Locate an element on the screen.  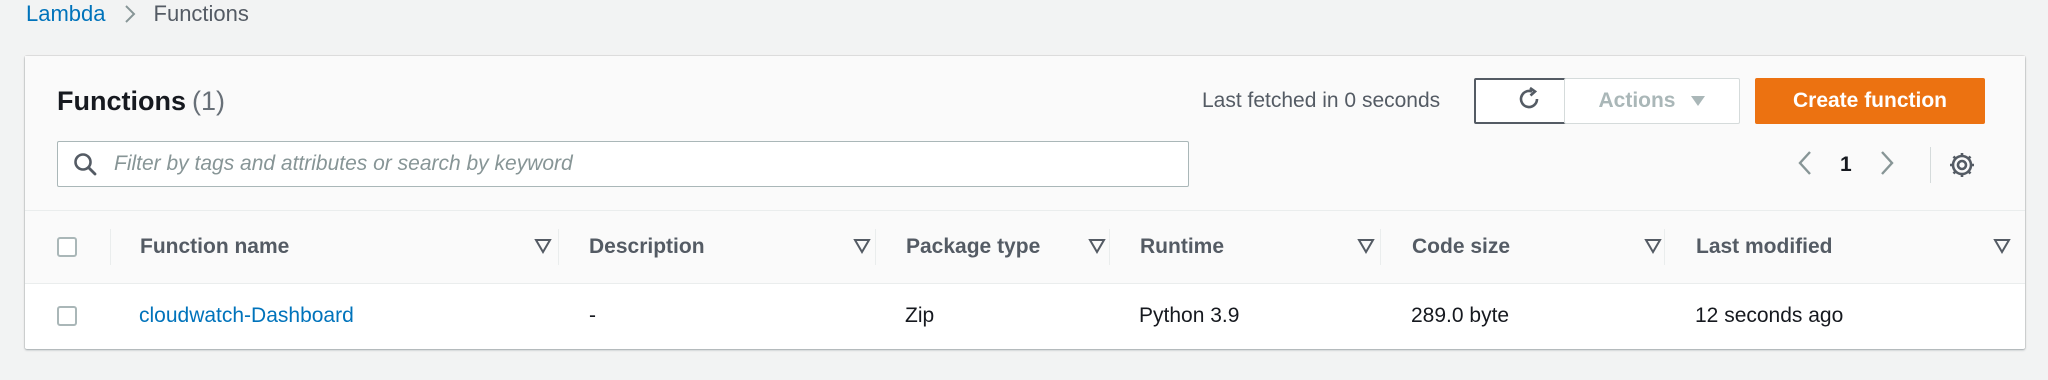
refresh-icon is located at coordinates (1529, 101).